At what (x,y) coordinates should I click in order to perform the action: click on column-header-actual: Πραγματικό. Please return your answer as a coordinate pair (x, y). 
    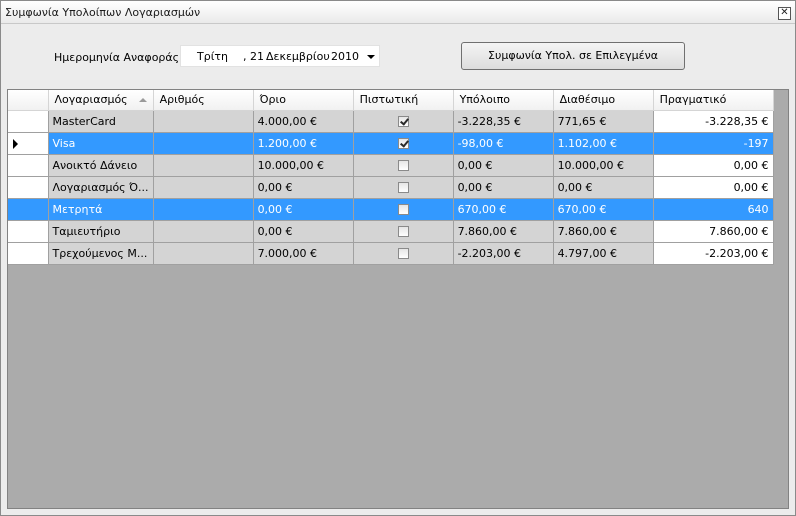
    Looking at the image, I should click on (713, 100).